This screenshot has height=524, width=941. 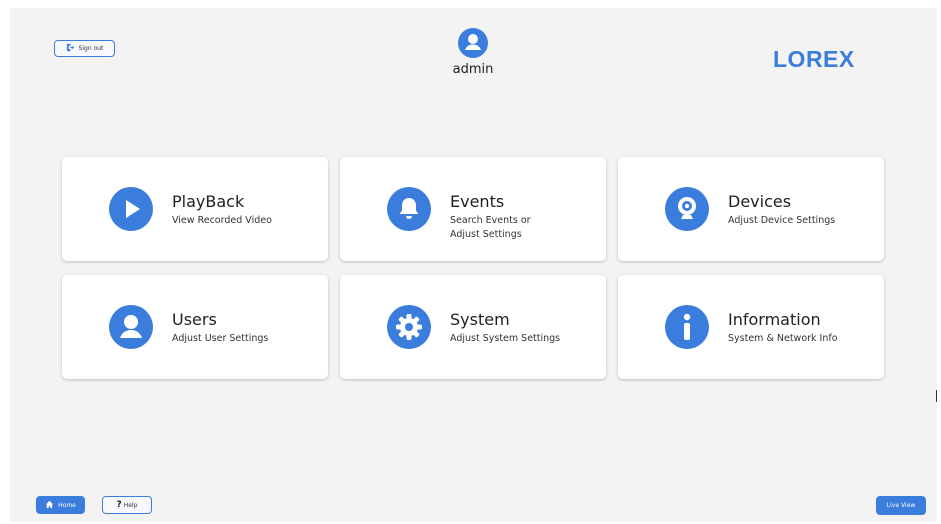 What do you see at coordinates (131, 327) in the screenshot?
I see `user-icon` at bounding box center [131, 327].